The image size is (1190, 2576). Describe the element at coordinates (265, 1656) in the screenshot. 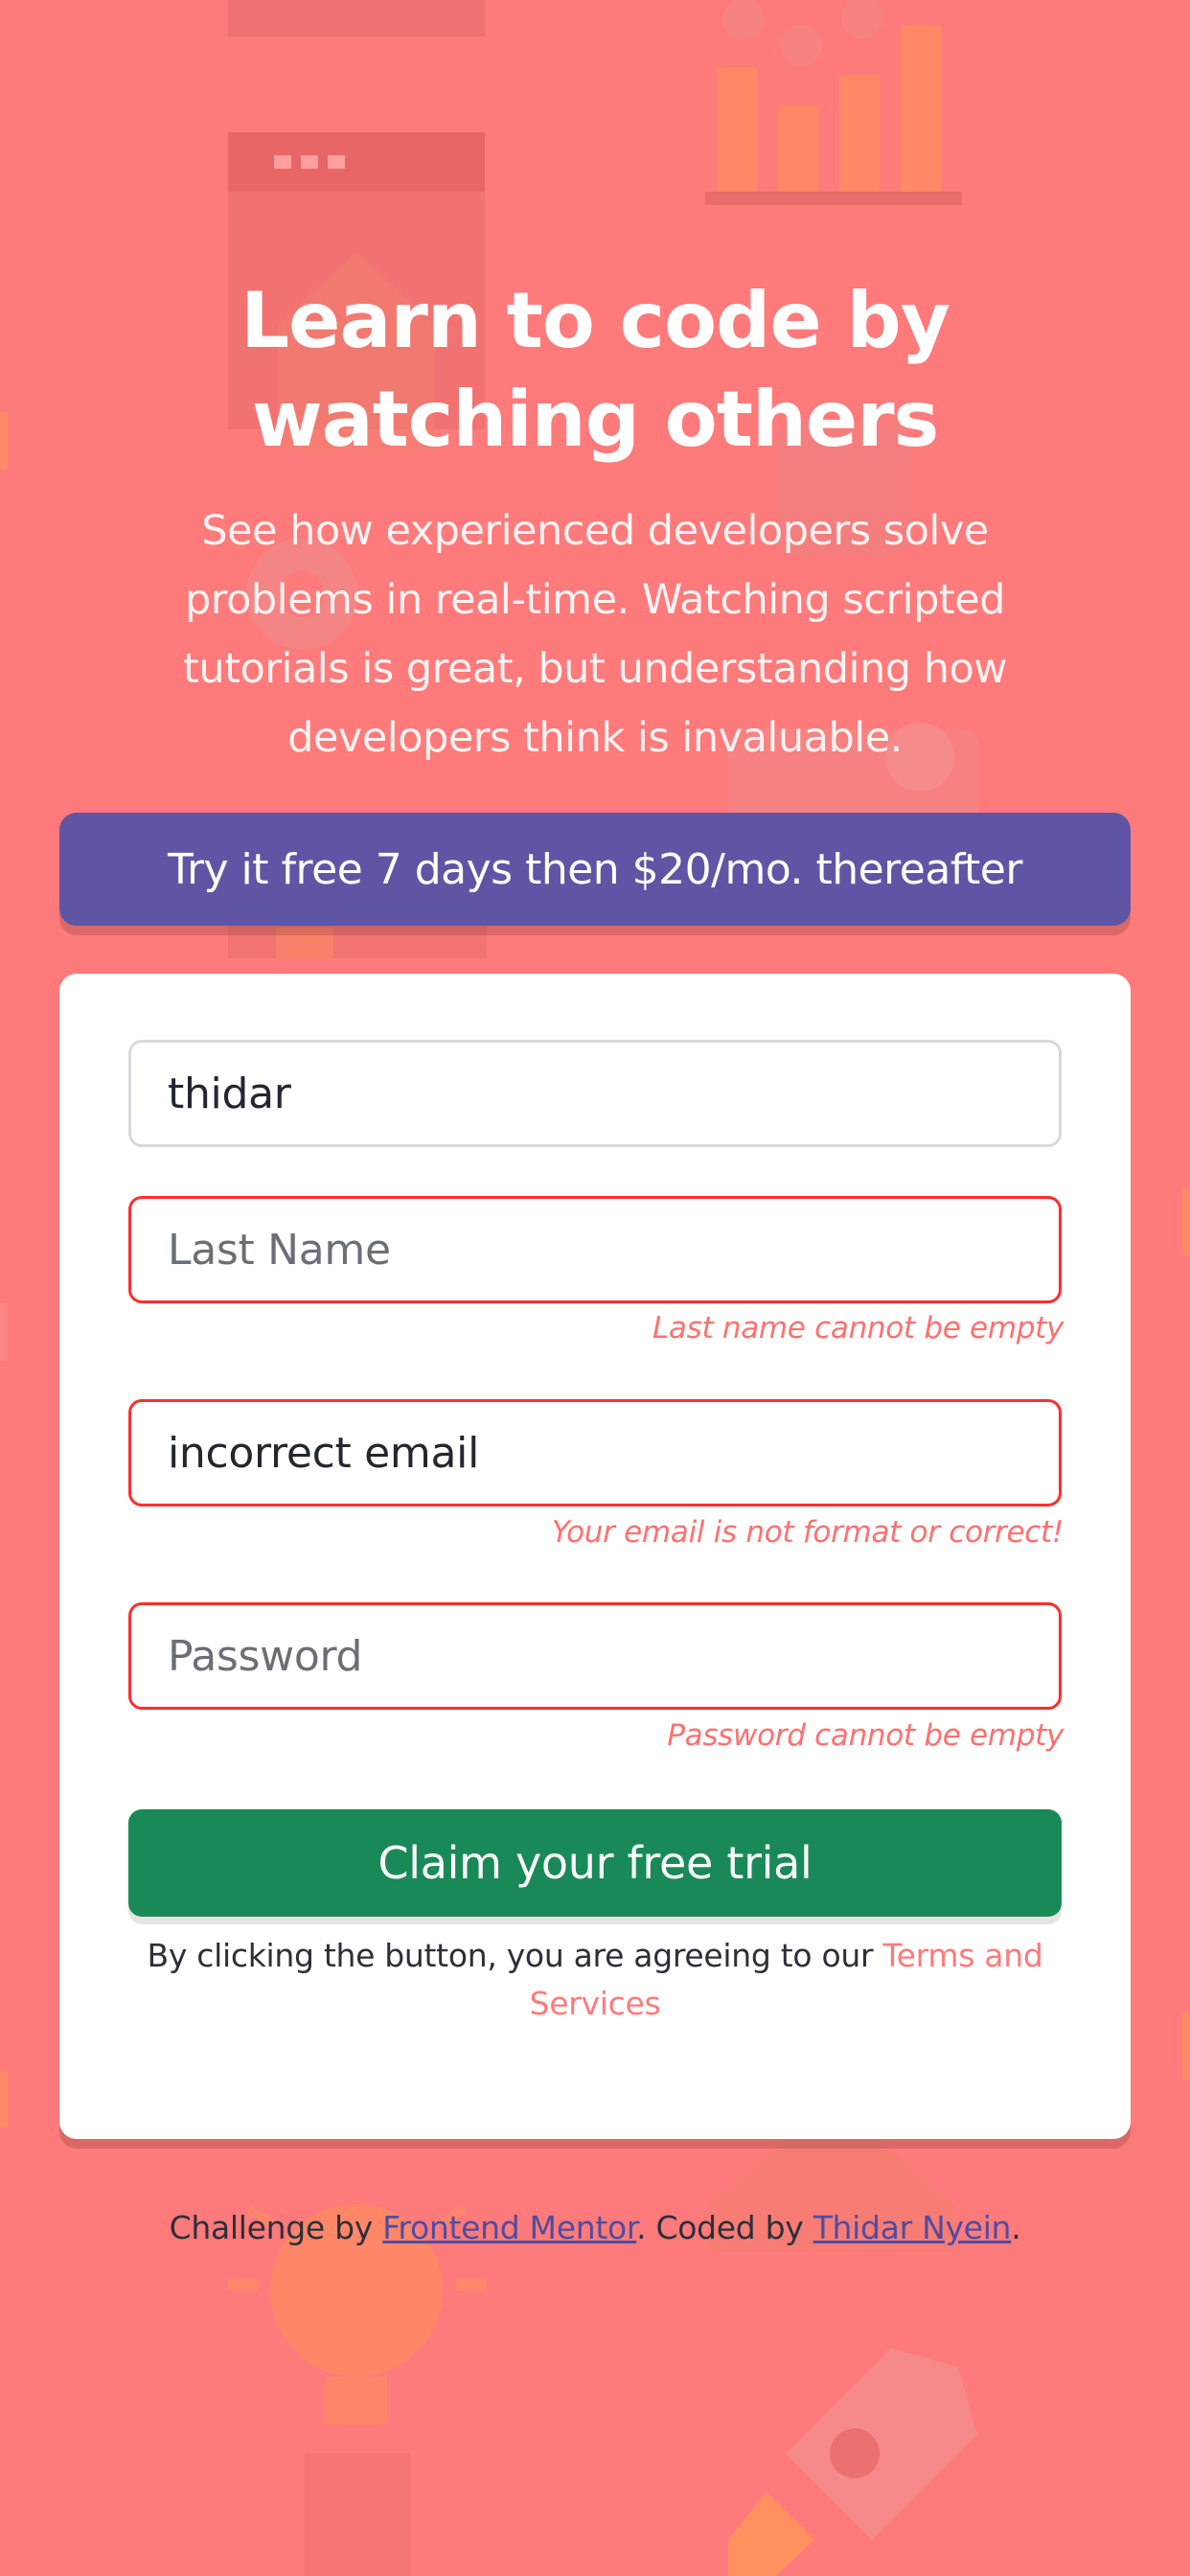

I see `password-placeholder: Password` at that location.